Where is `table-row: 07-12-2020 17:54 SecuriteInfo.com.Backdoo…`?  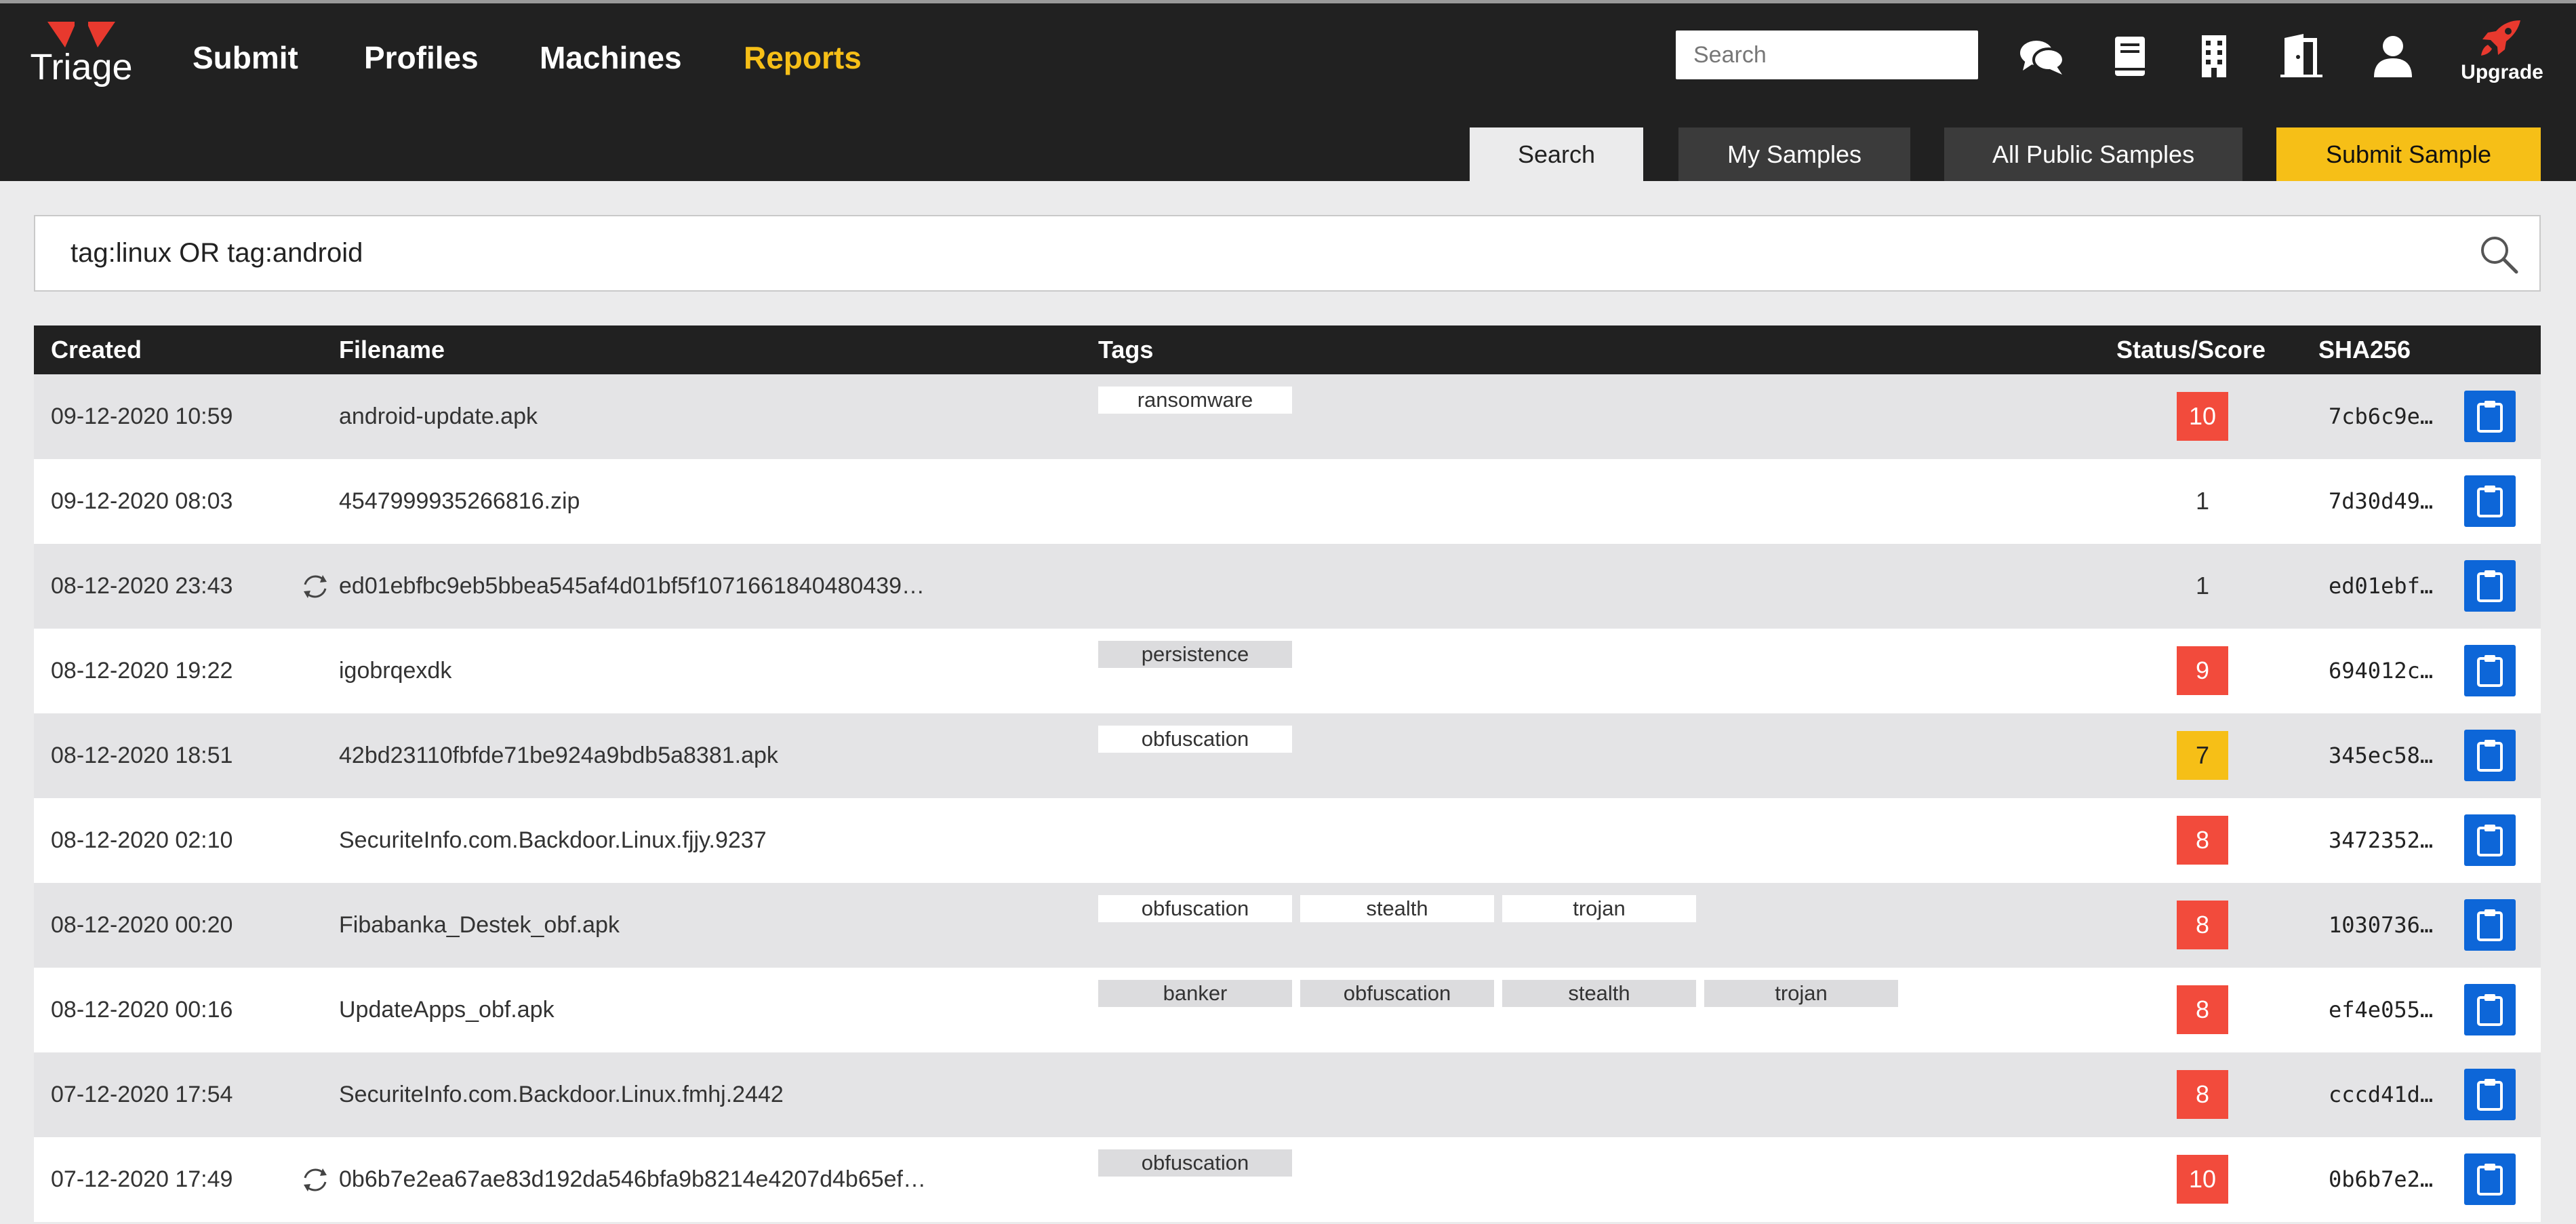 table-row: 07-12-2020 17:54 SecuriteInfo.com.Backdoo… is located at coordinates (1287, 1094).